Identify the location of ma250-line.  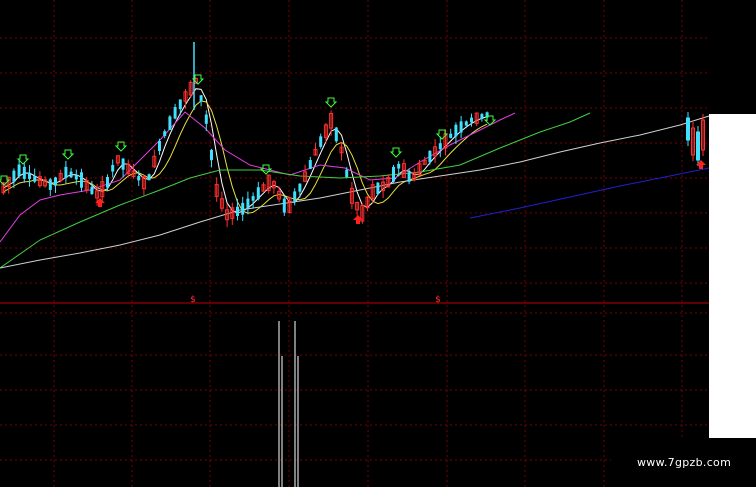
(589, 193).